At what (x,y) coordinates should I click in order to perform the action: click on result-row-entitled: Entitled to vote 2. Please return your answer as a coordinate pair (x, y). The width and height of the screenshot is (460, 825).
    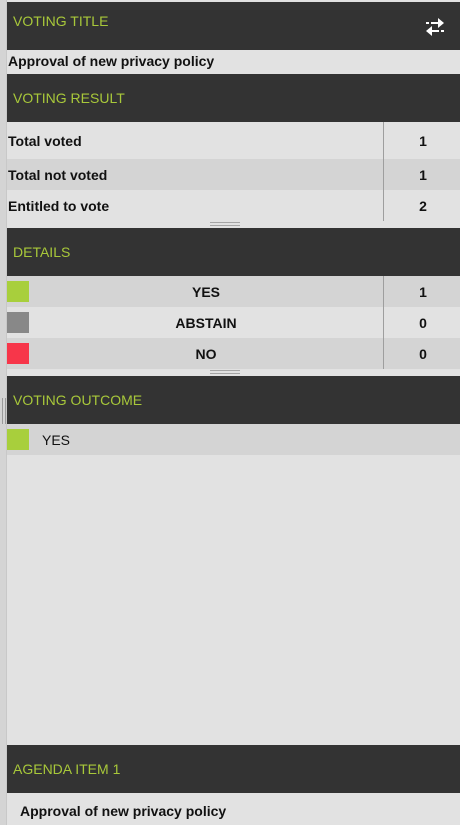
    Looking at the image, I should click on (233, 205).